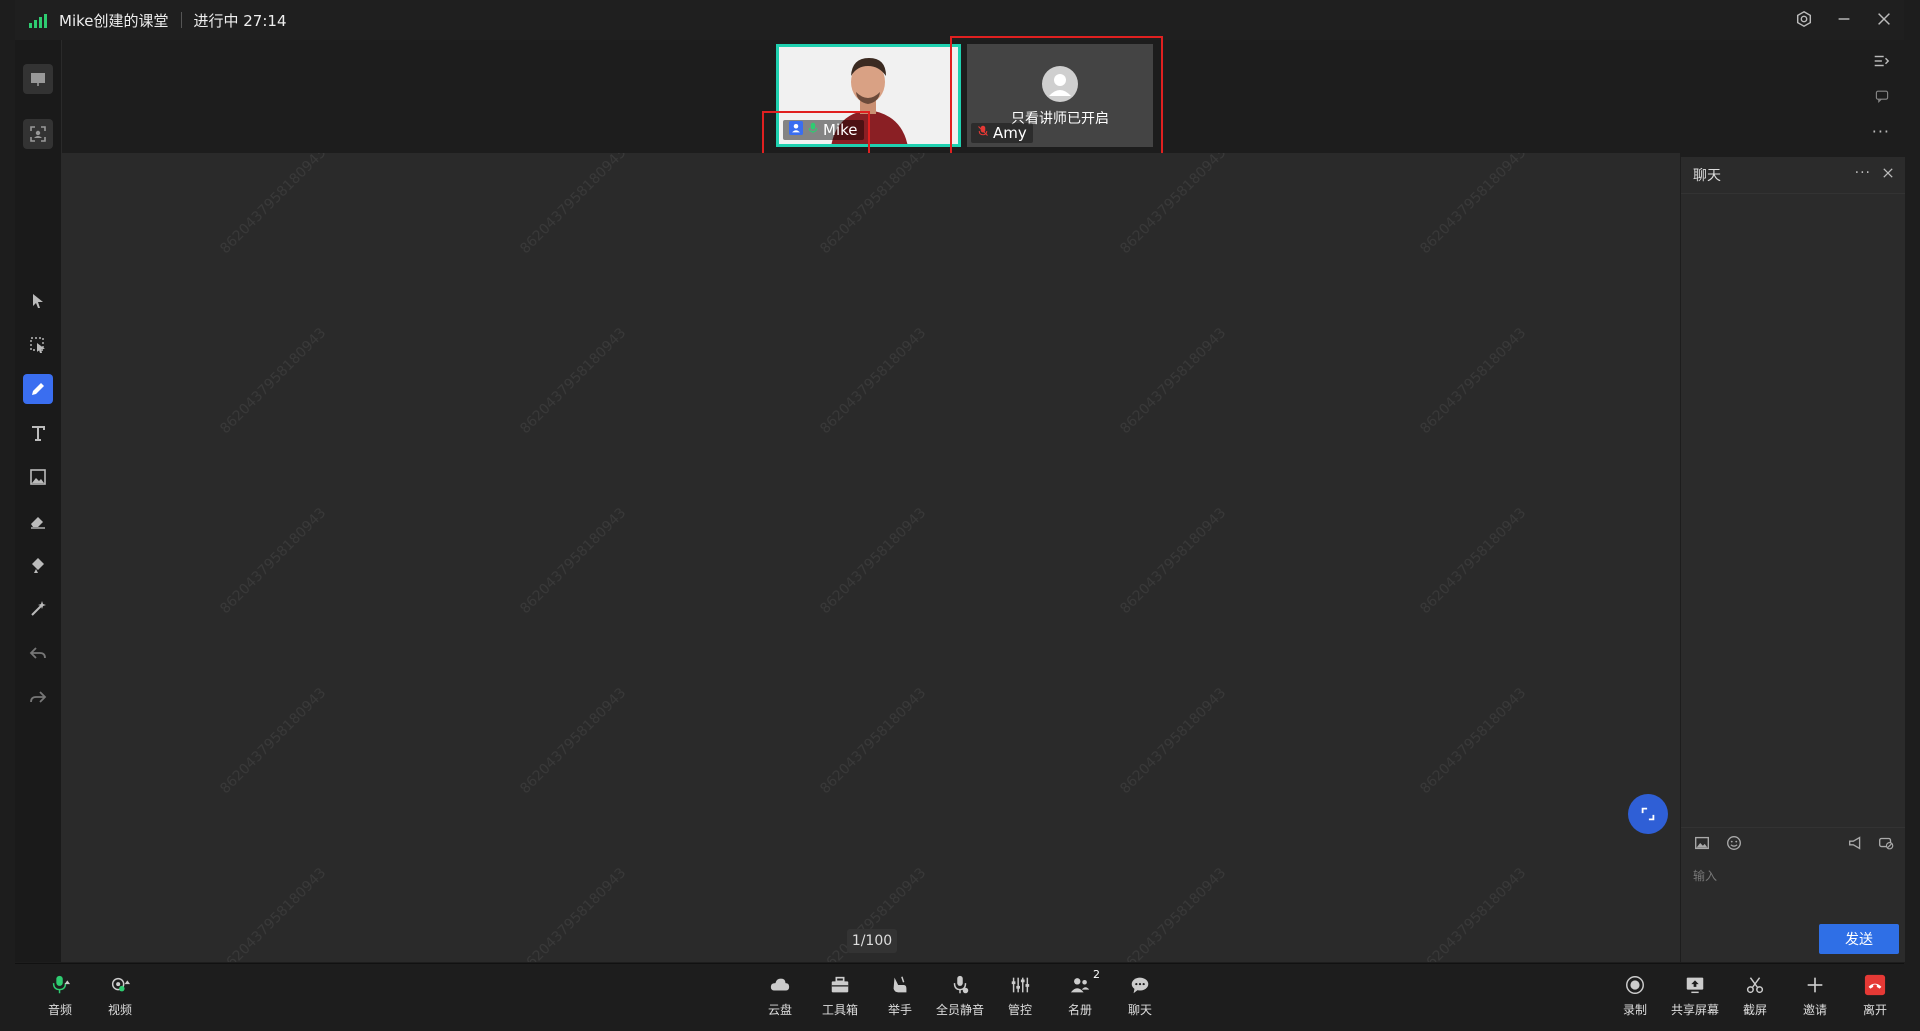 Image resolution: width=1920 pixels, height=1031 pixels. What do you see at coordinates (38, 79) in the screenshot?
I see `slides-icon` at bounding box center [38, 79].